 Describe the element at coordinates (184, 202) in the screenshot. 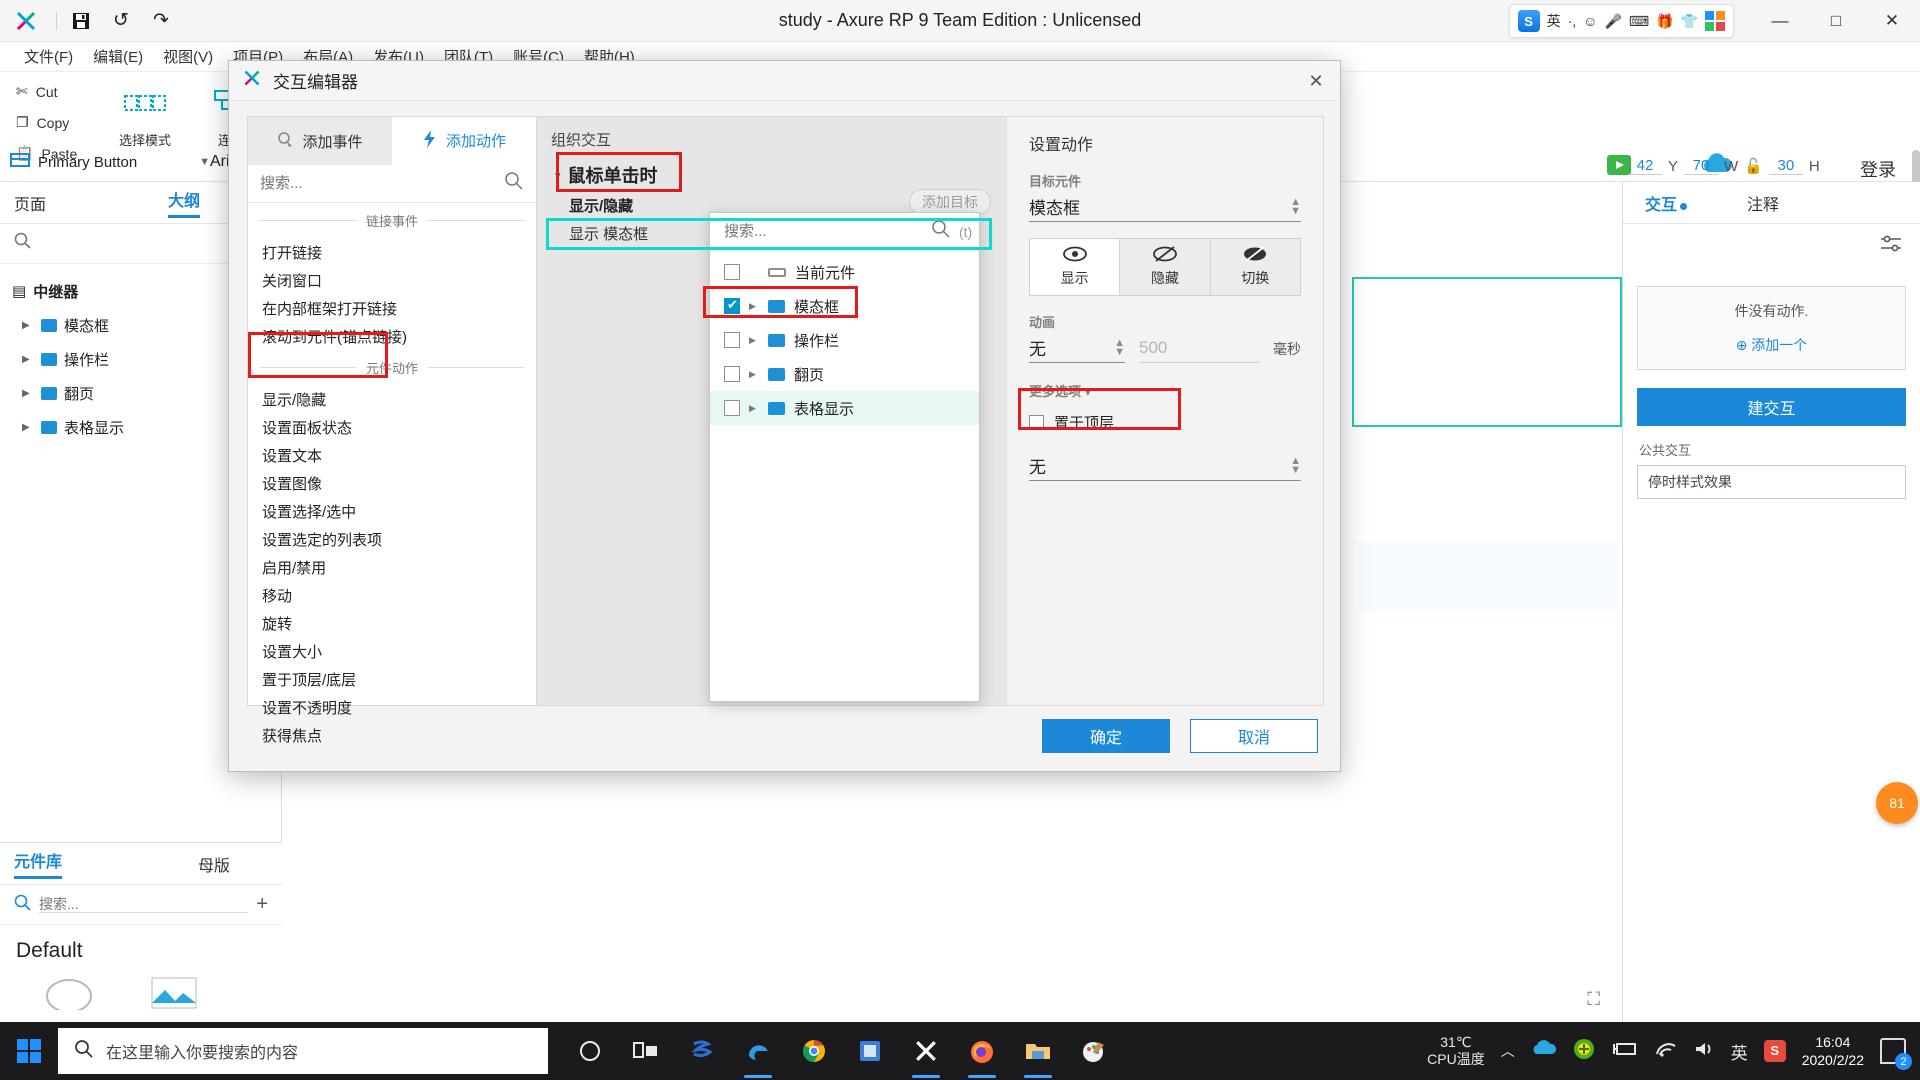

I see `tab-outline: 大纲` at that location.